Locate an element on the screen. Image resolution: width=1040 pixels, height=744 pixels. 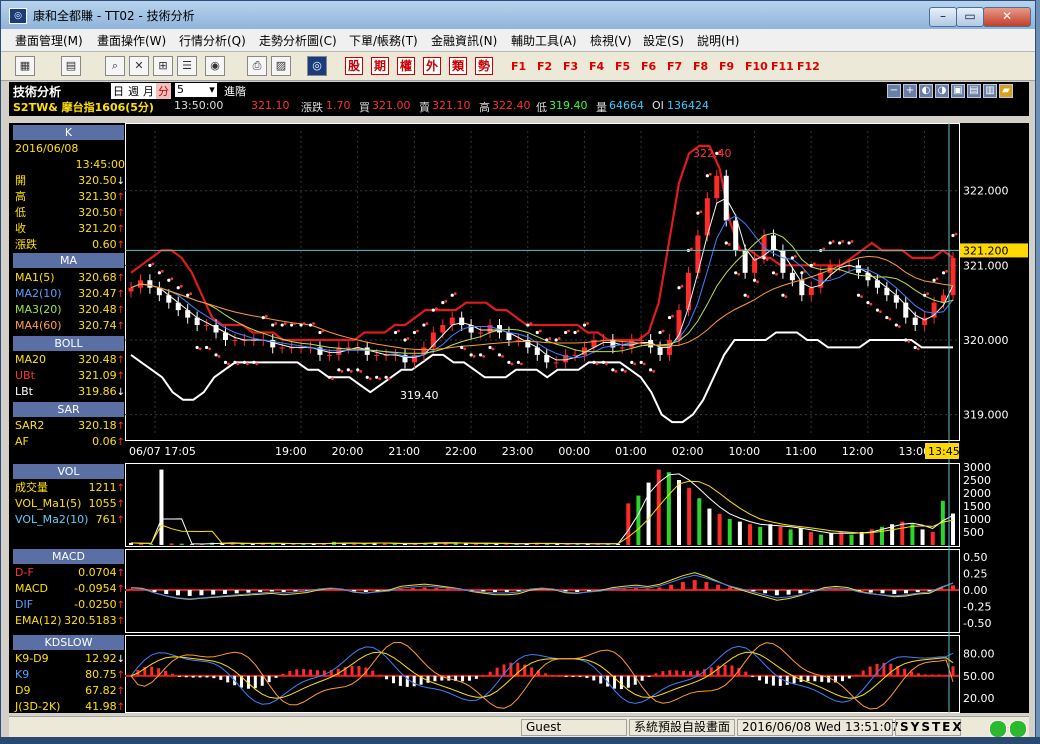
menu-quote-analysis: 行情分析(Q) is located at coordinates (212, 40).